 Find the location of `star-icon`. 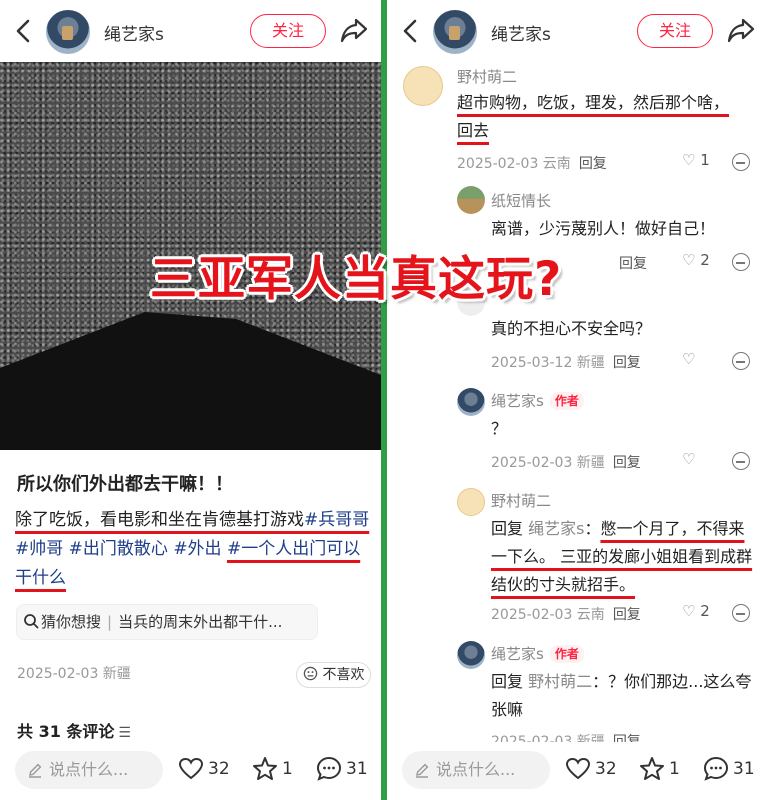

star-icon is located at coordinates (265, 768).